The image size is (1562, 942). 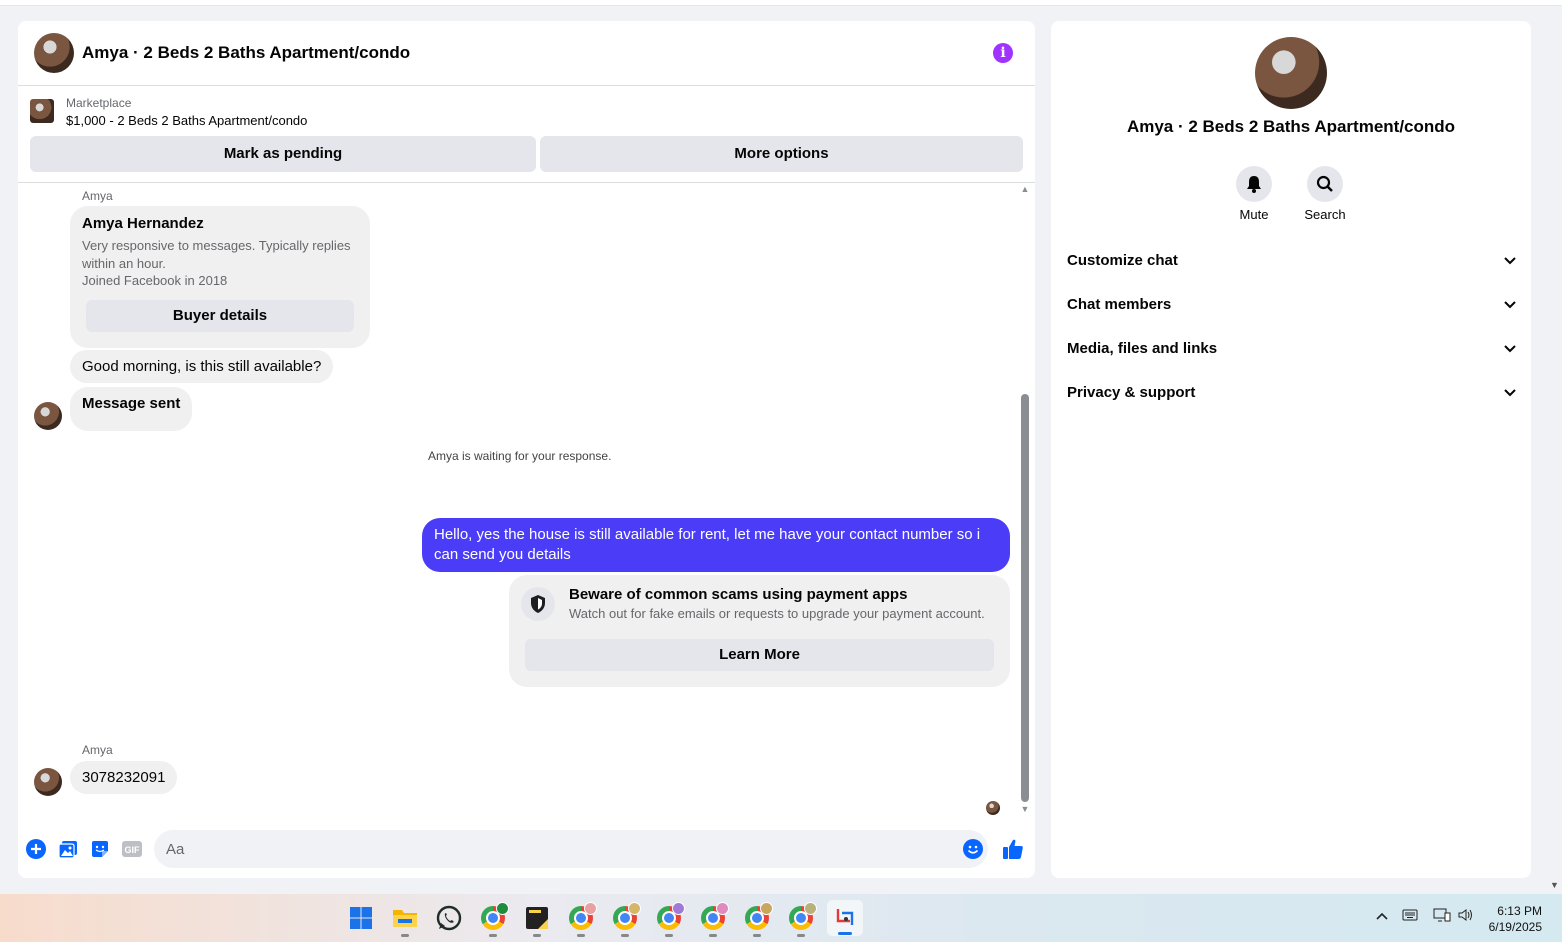 I want to click on snipping-tool-icon, so click(x=845, y=918).